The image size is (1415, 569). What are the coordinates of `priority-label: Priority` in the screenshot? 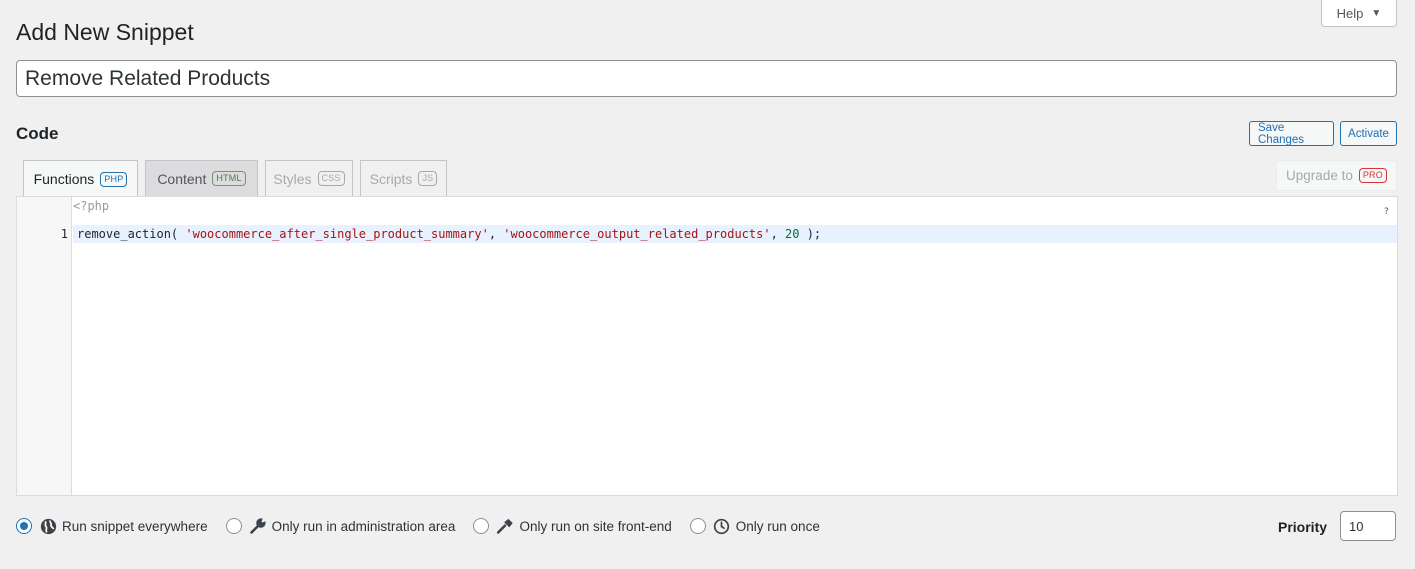 It's located at (1303, 527).